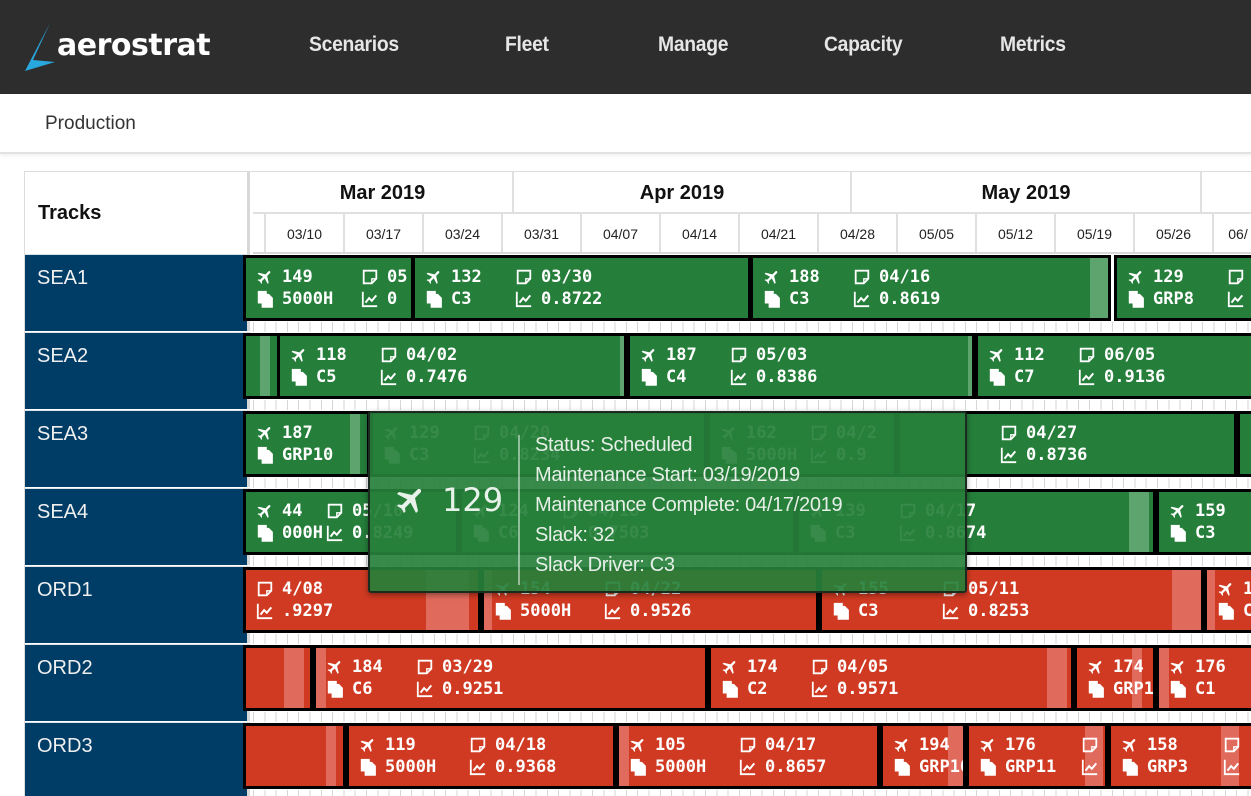 This screenshot has width=1251, height=796. I want to click on maintenance-bar: 174 C2 04/05 0.9571, so click(891, 678).